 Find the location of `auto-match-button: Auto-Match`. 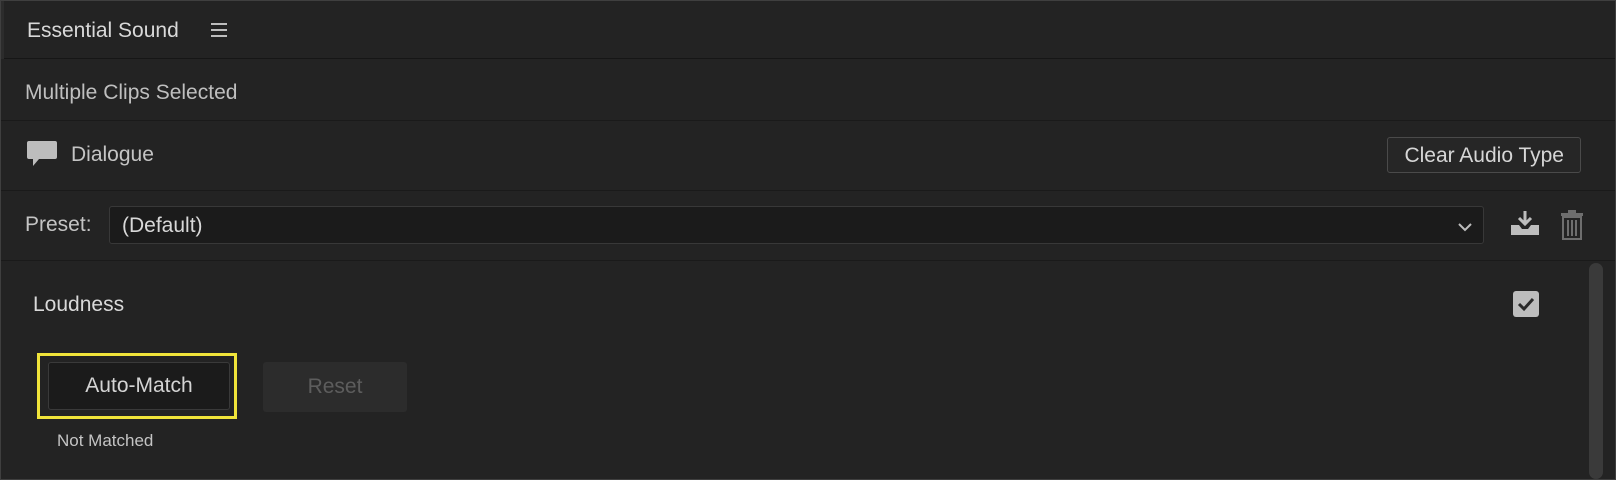

auto-match-button: Auto-Match is located at coordinates (139, 386).